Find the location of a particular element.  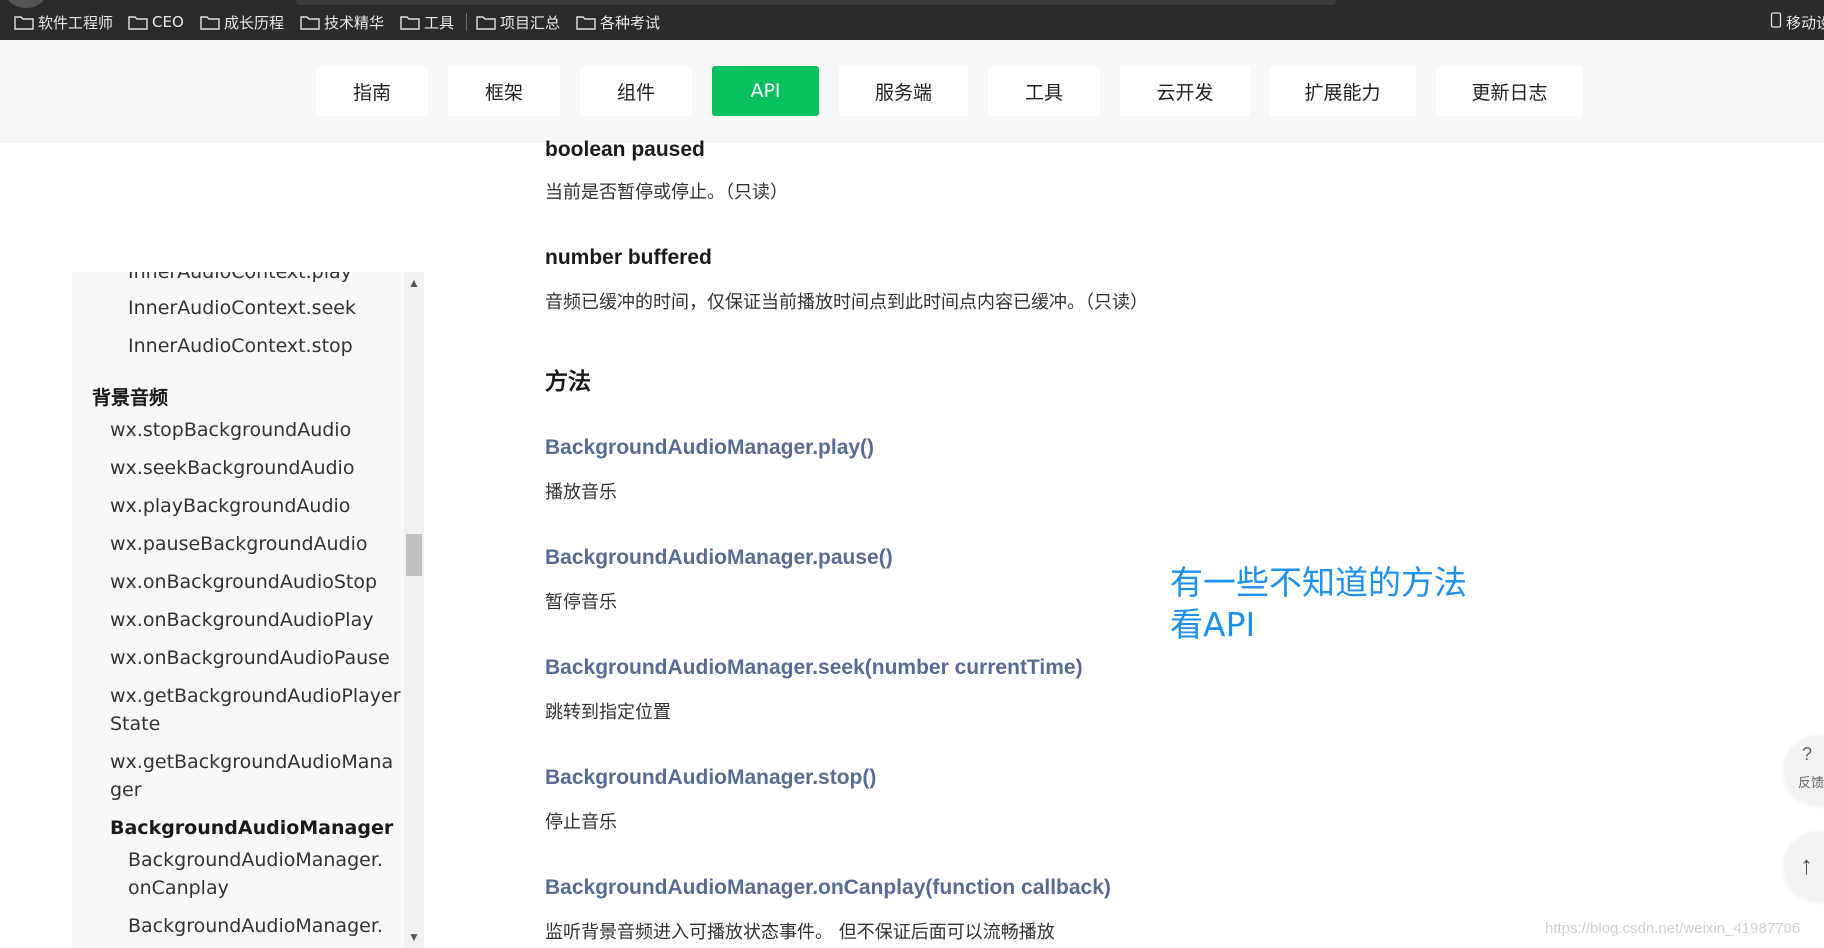

sidebar-item: wx.playBackgroundAudio is located at coordinates (230, 506).